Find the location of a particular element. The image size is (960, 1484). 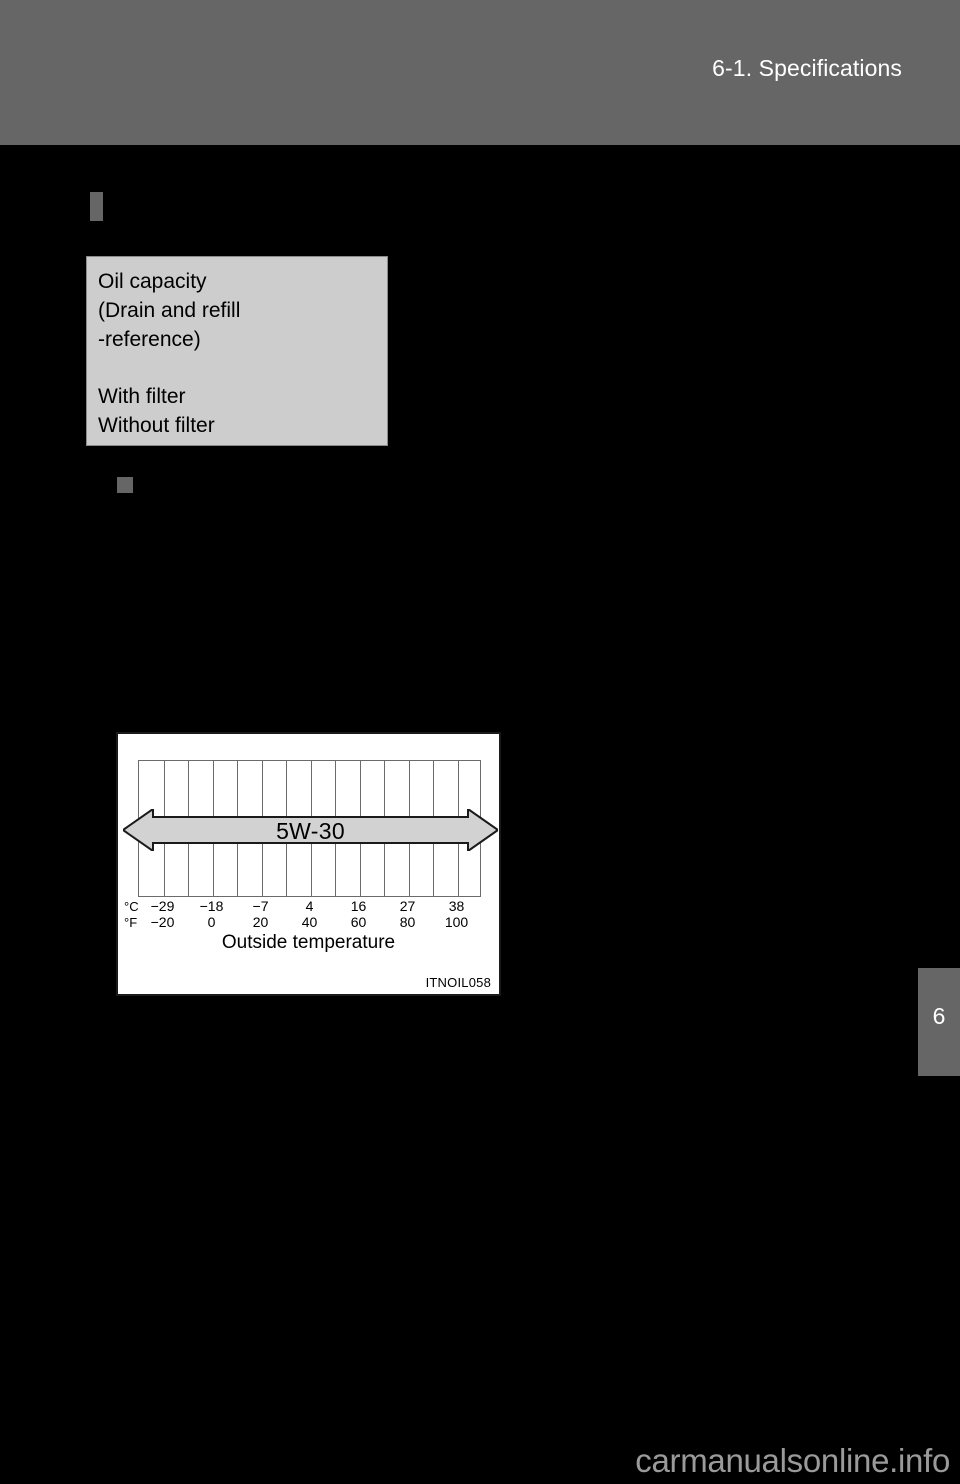

page-title: 6-1. Specifications is located at coordinates (807, 68).